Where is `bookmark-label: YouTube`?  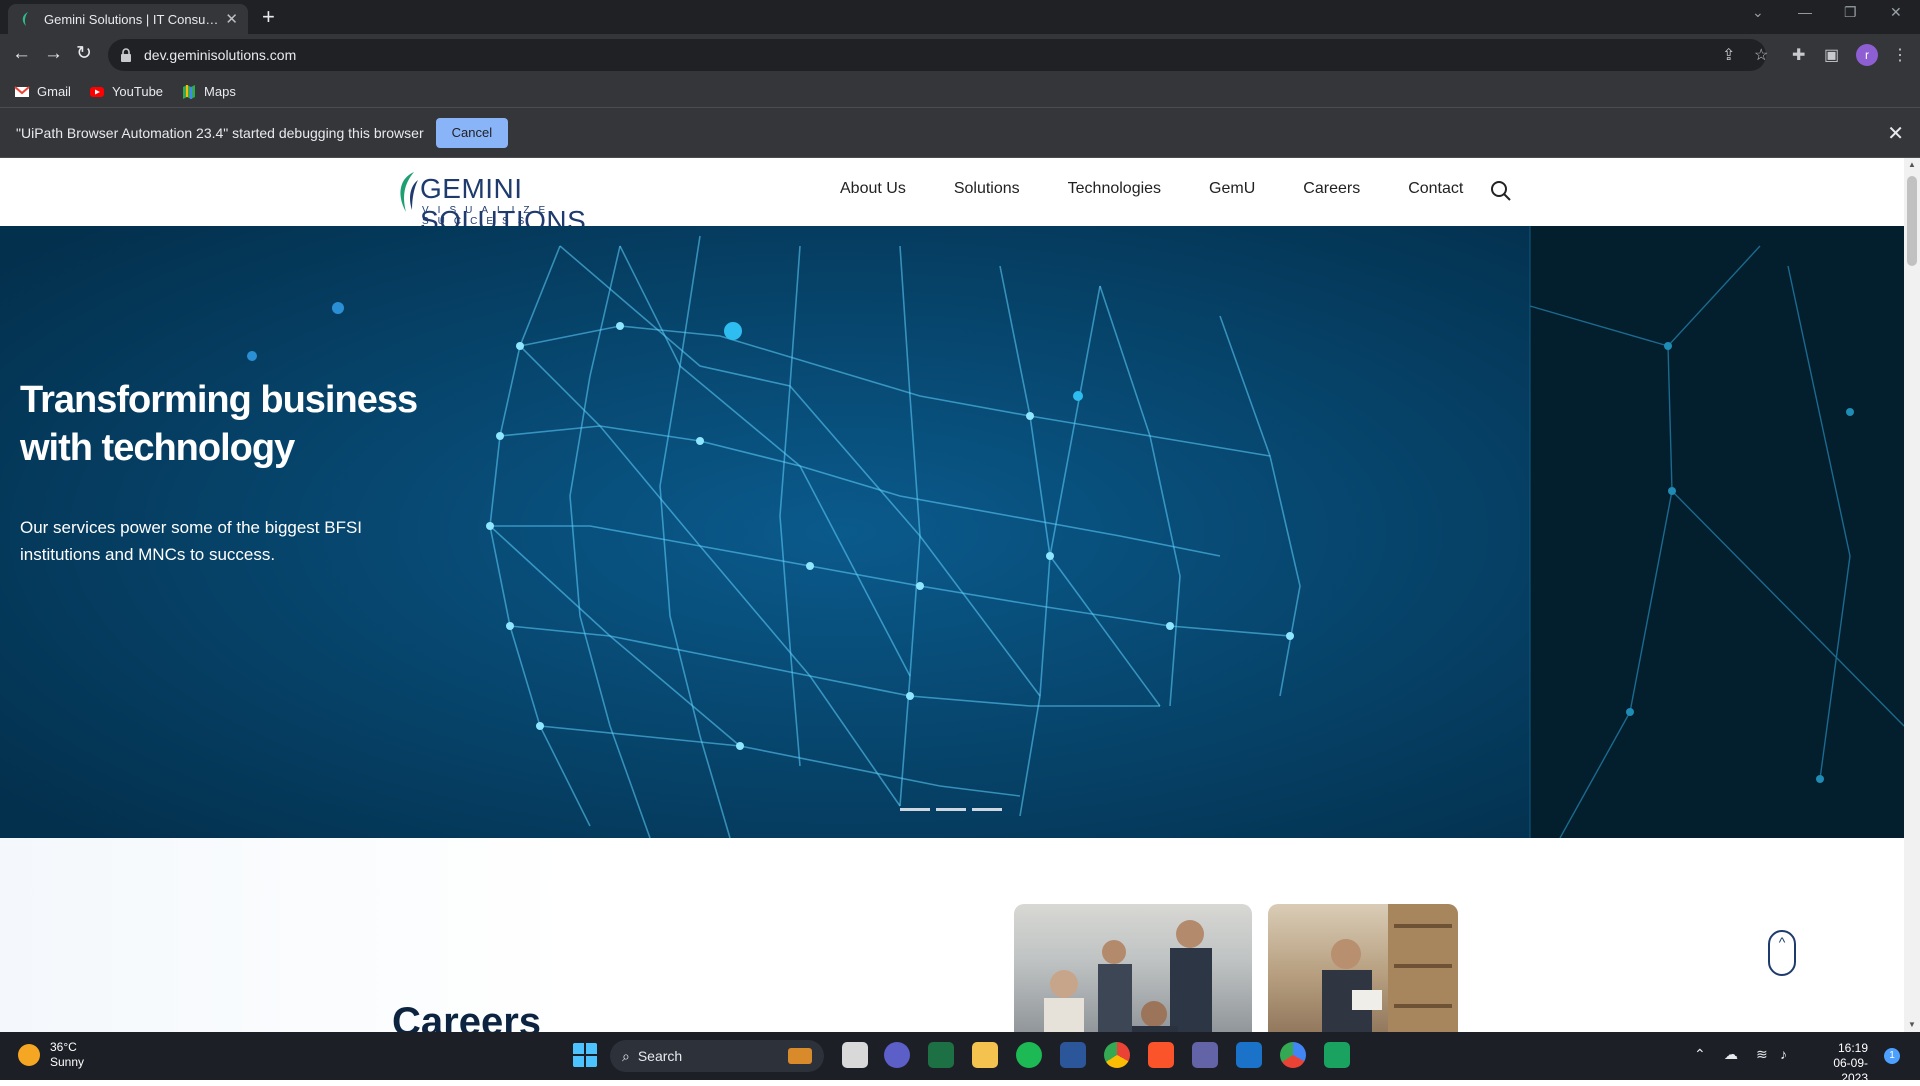
bookmark-label: YouTube is located at coordinates (137, 91).